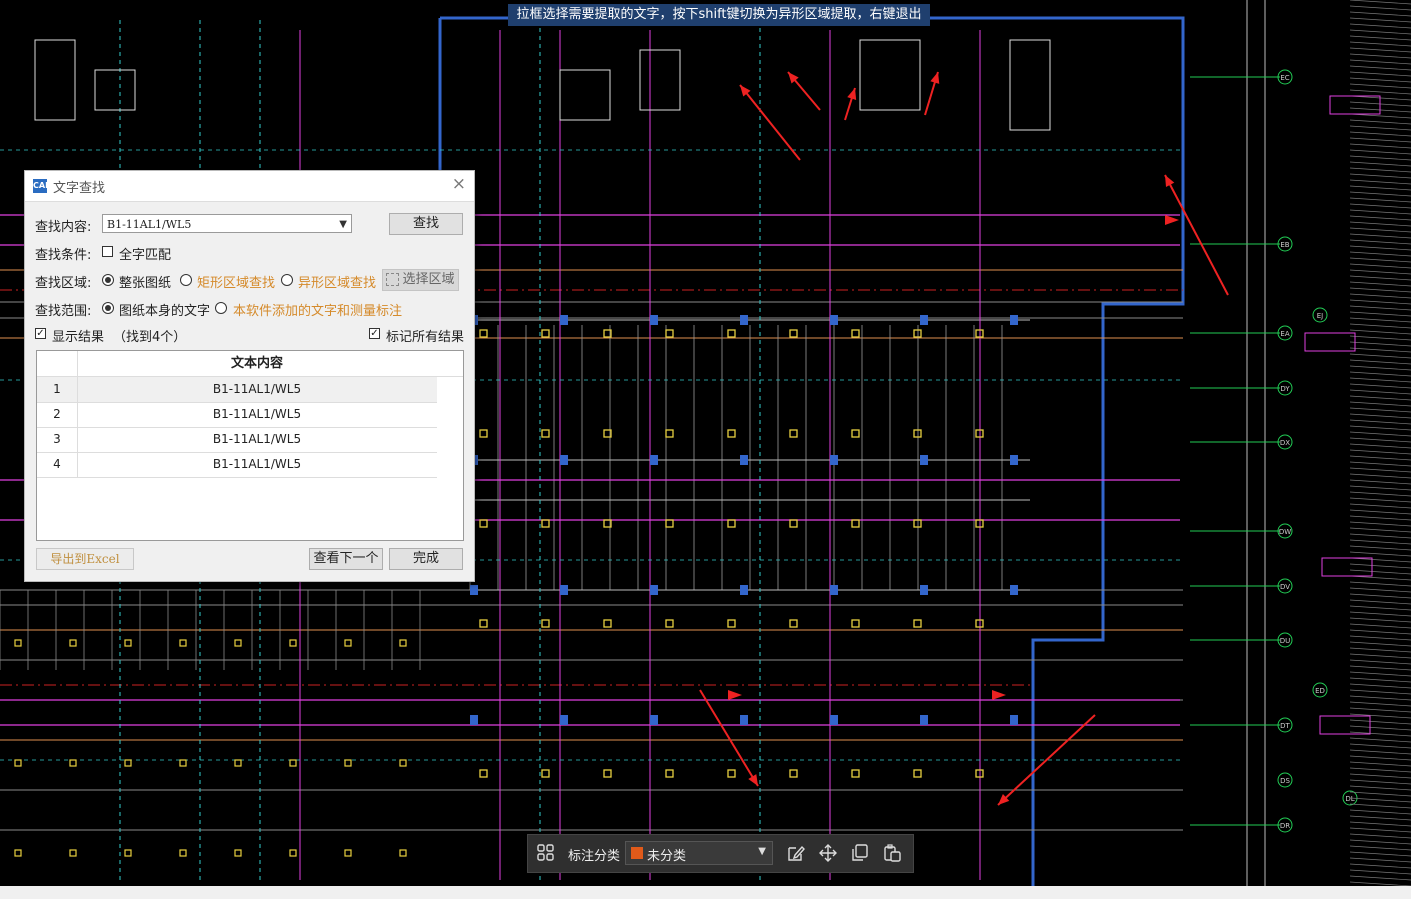 The image size is (1411, 899). I want to click on axis-bubble-label: DT, so click(1285, 726).